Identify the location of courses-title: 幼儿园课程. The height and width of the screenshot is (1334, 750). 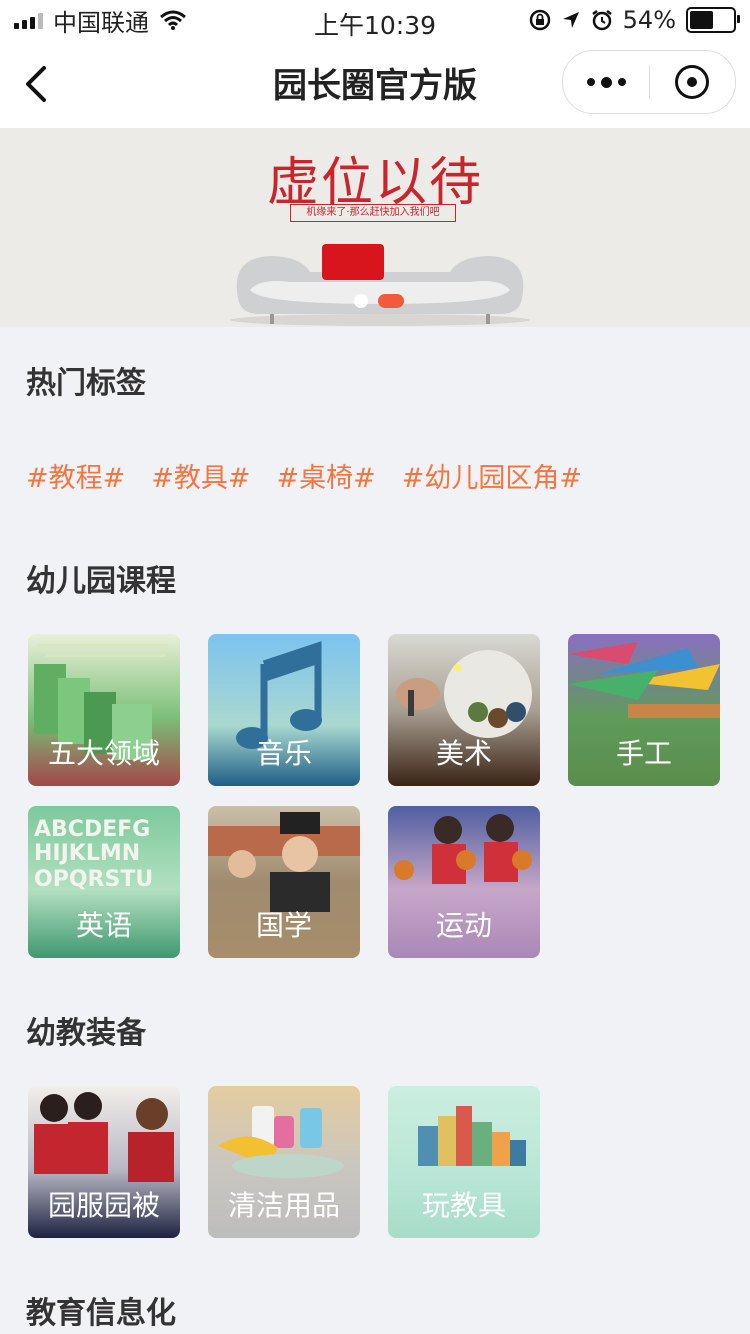
(101, 581).